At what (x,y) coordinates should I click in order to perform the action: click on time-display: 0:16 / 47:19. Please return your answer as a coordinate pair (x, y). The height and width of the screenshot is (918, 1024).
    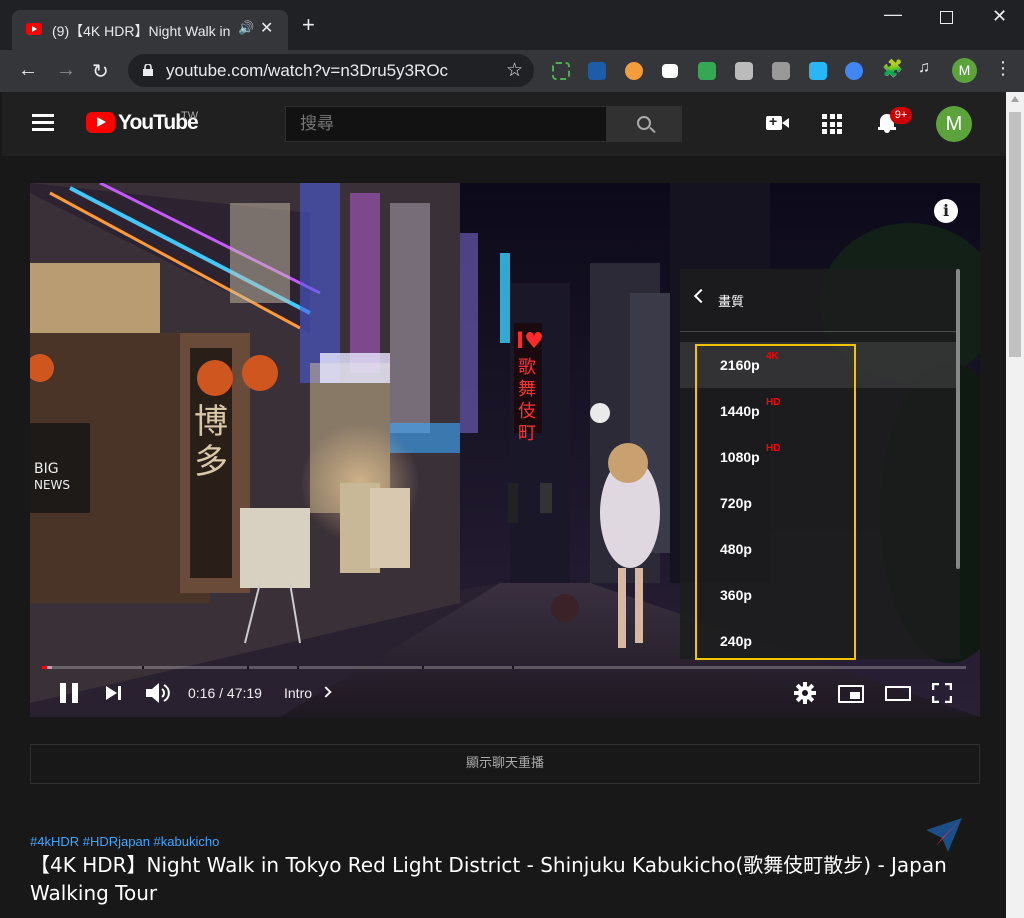
    Looking at the image, I should click on (225, 693).